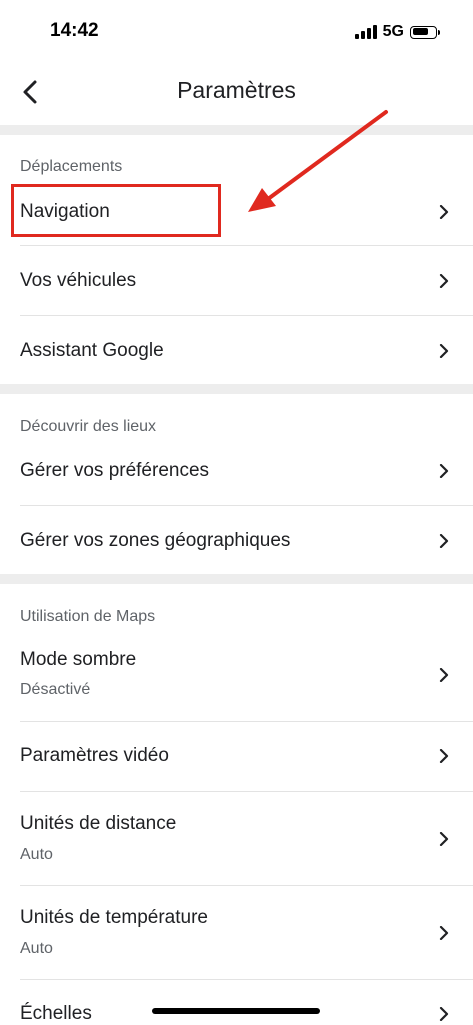  What do you see at coordinates (236, 471) in the screenshot?
I see `settings-item-preferences: Gérer vos préférences` at bounding box center [236, 471].